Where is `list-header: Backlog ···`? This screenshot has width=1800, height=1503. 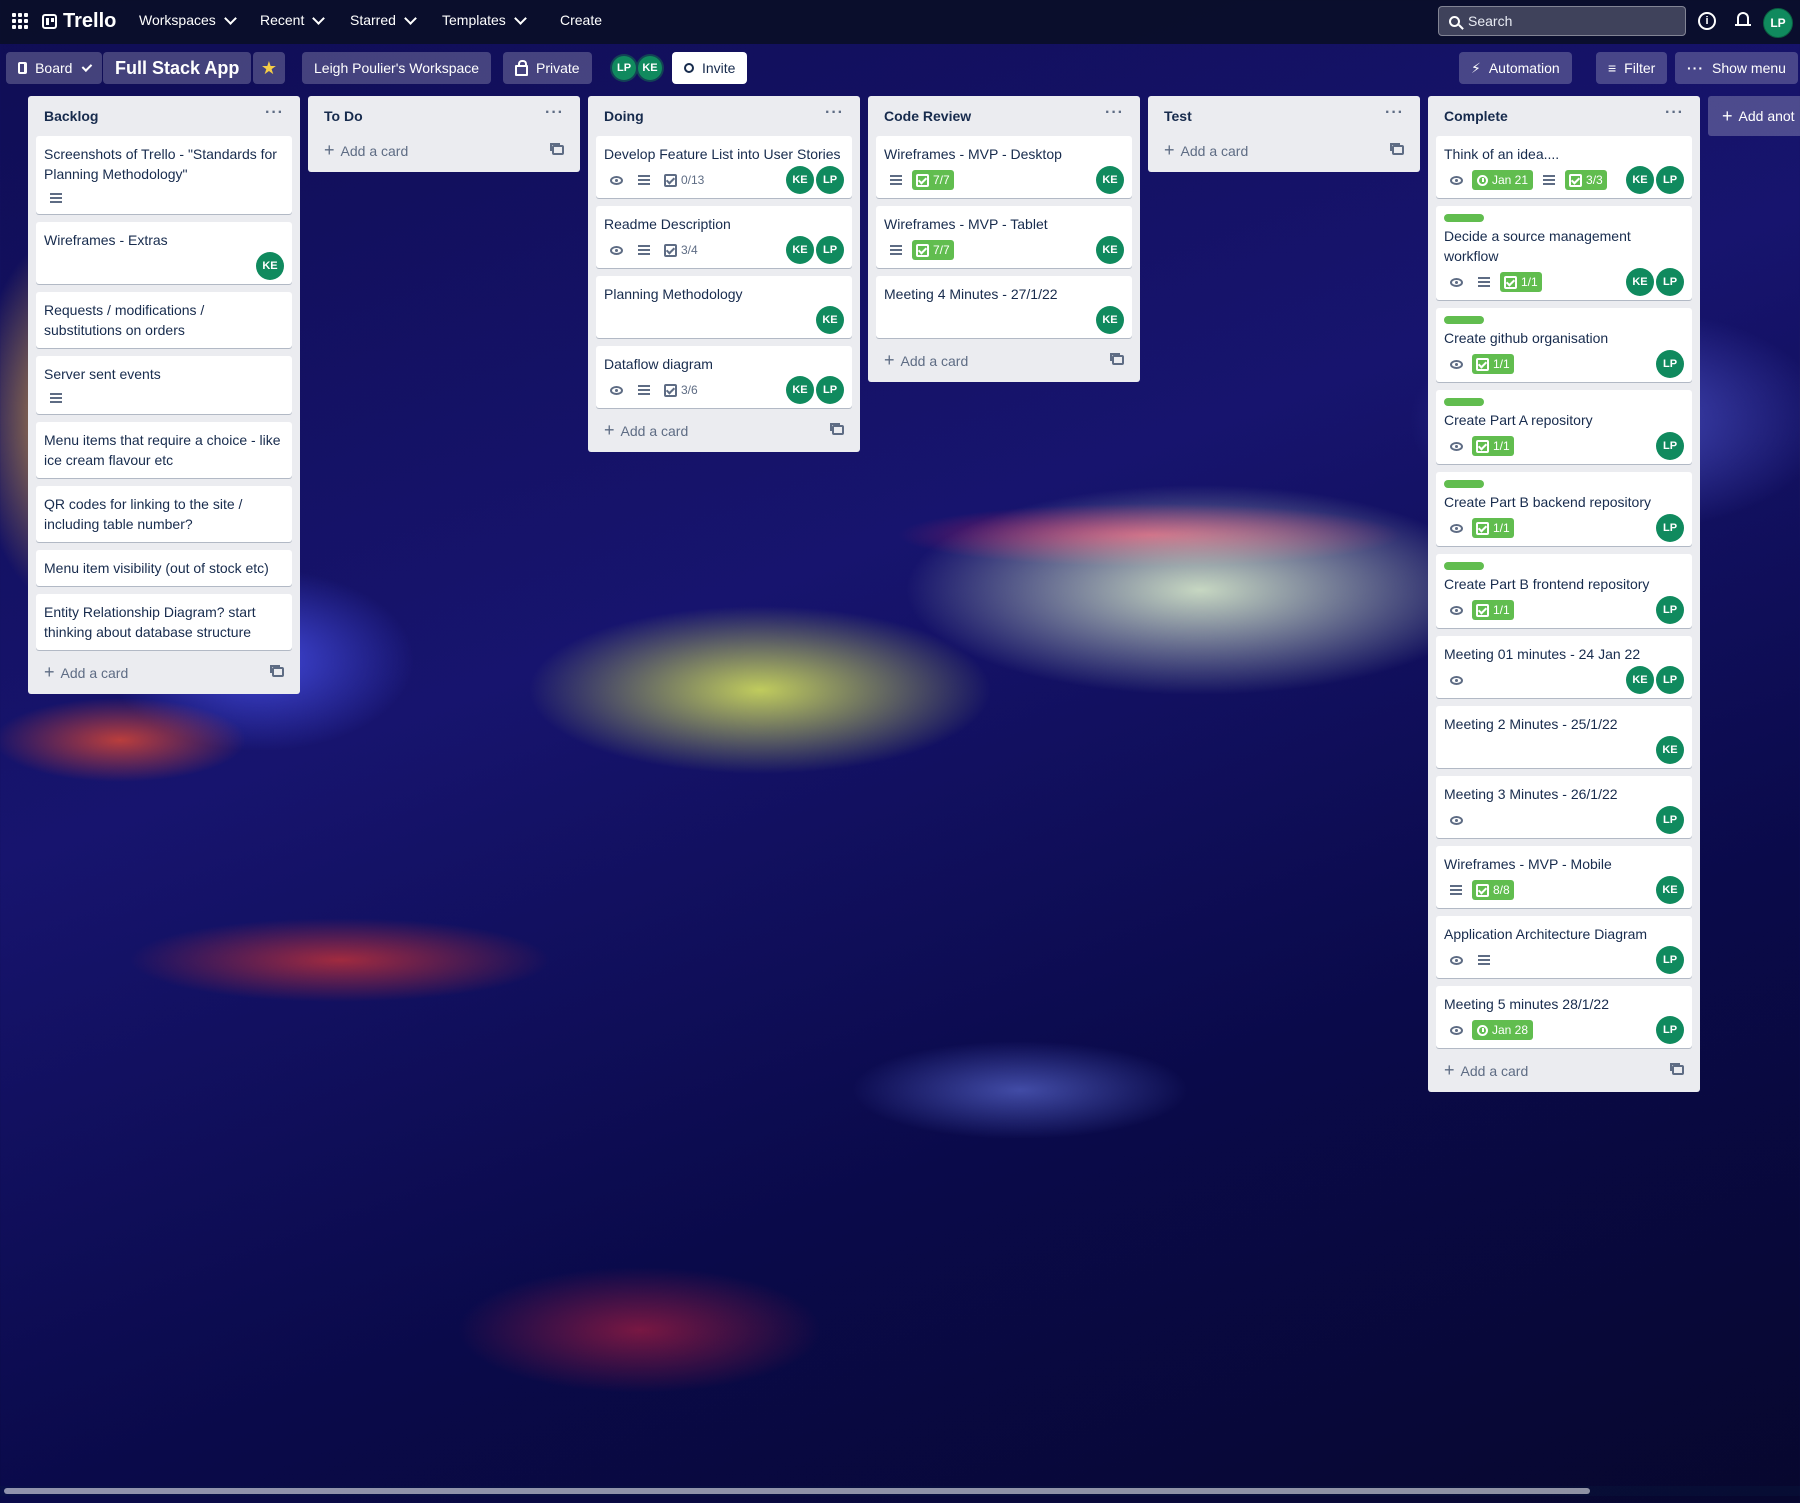
list-header: Backlog ··· is located at coordinates (164, 116).